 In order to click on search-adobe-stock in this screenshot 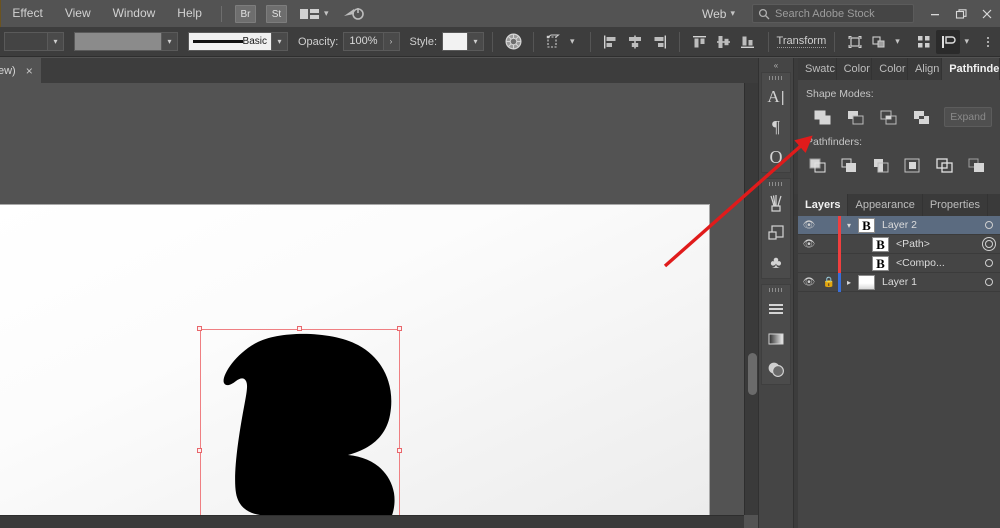, I will do `click(833, 13)`.